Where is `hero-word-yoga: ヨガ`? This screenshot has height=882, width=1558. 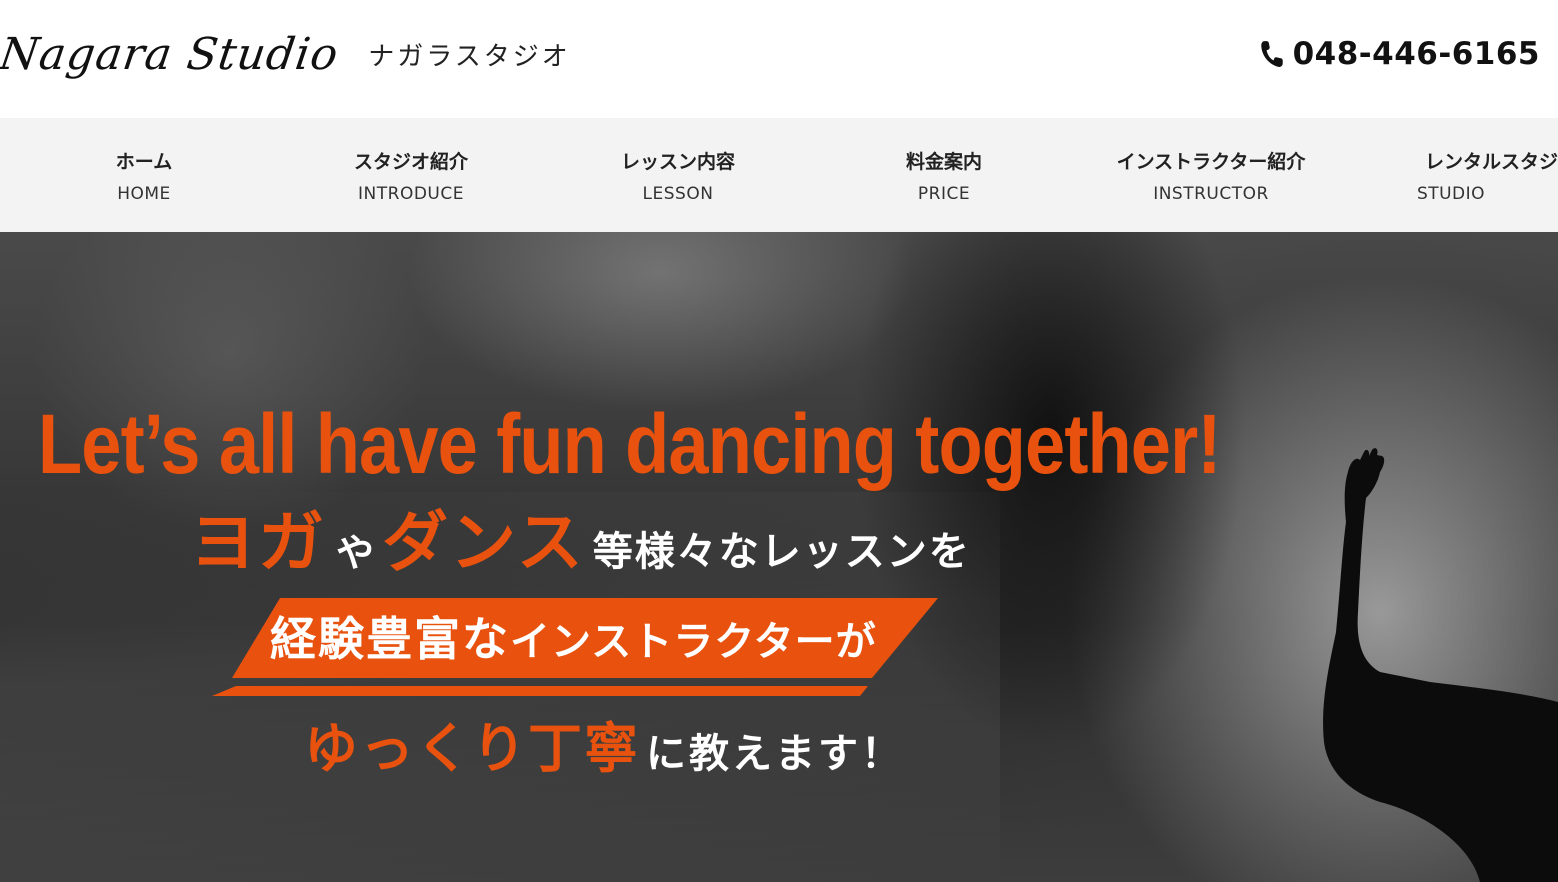
hero-word-yoga: ヨガ is located at coordinates (258, 542).